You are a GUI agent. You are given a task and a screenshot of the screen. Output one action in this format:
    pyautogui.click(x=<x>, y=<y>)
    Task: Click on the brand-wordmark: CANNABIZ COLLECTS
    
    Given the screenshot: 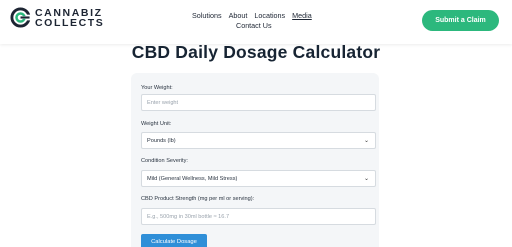 What is the action you would take?
    pyautogui.click(x=70, y=17)
    